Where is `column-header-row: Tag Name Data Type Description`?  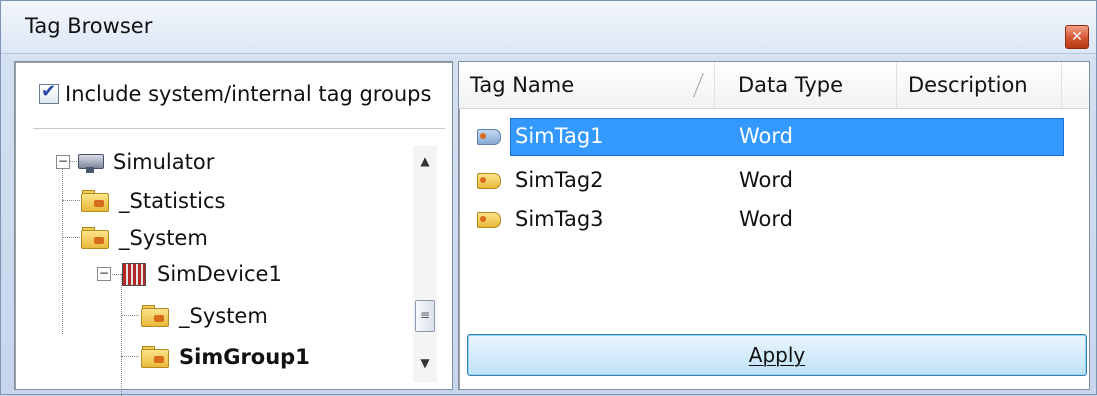
column-header-row: Tag Name Data Type Description is located at coordinates (774, 85).